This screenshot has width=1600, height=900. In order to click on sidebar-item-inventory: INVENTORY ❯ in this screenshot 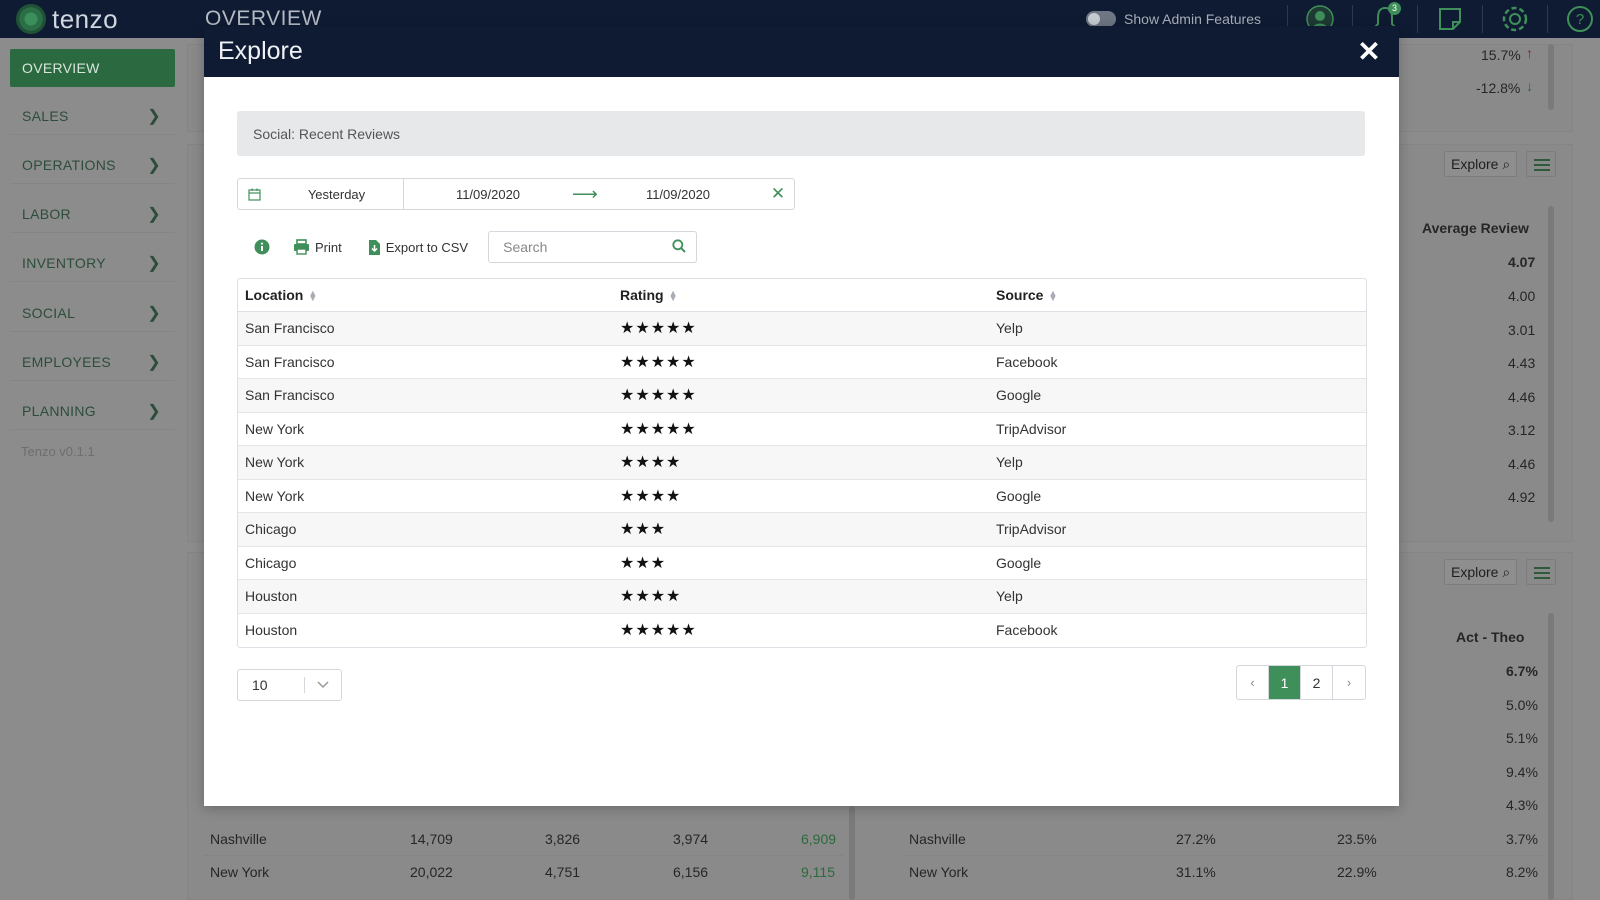, I will do `click(92, 263)`.